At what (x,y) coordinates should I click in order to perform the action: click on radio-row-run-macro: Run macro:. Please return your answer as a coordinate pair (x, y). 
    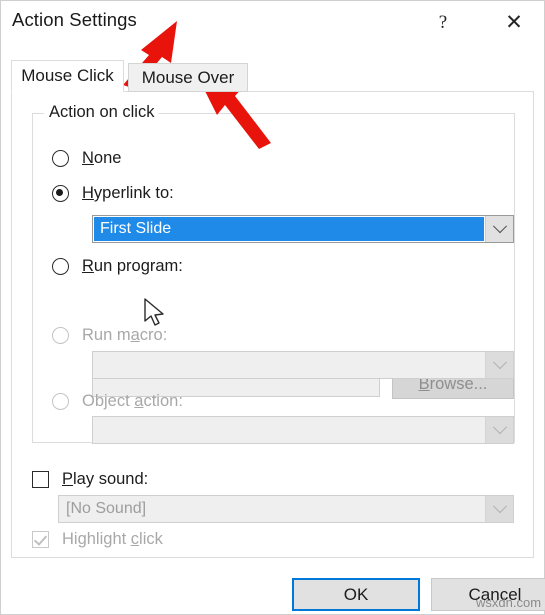
    Looking at the image, I should click on (109, 335).